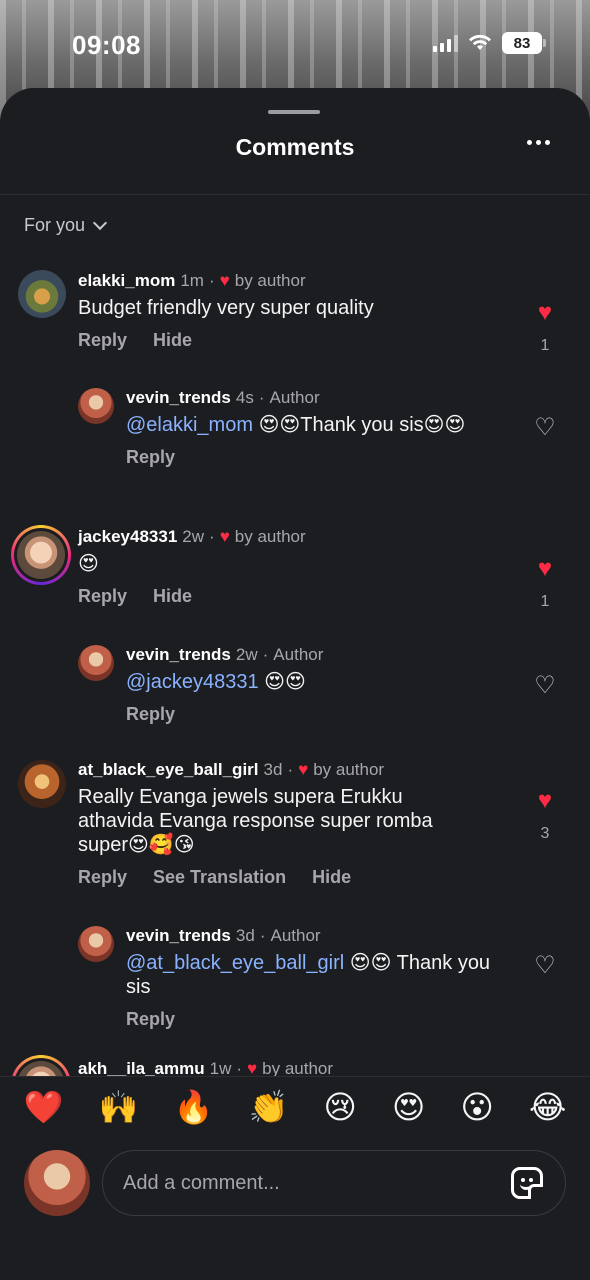 This screenshot has width=590, height=1280. Describe the element at coordinates (445, 43) in the screenshot. I see `cellular-signal-icon` at that location.